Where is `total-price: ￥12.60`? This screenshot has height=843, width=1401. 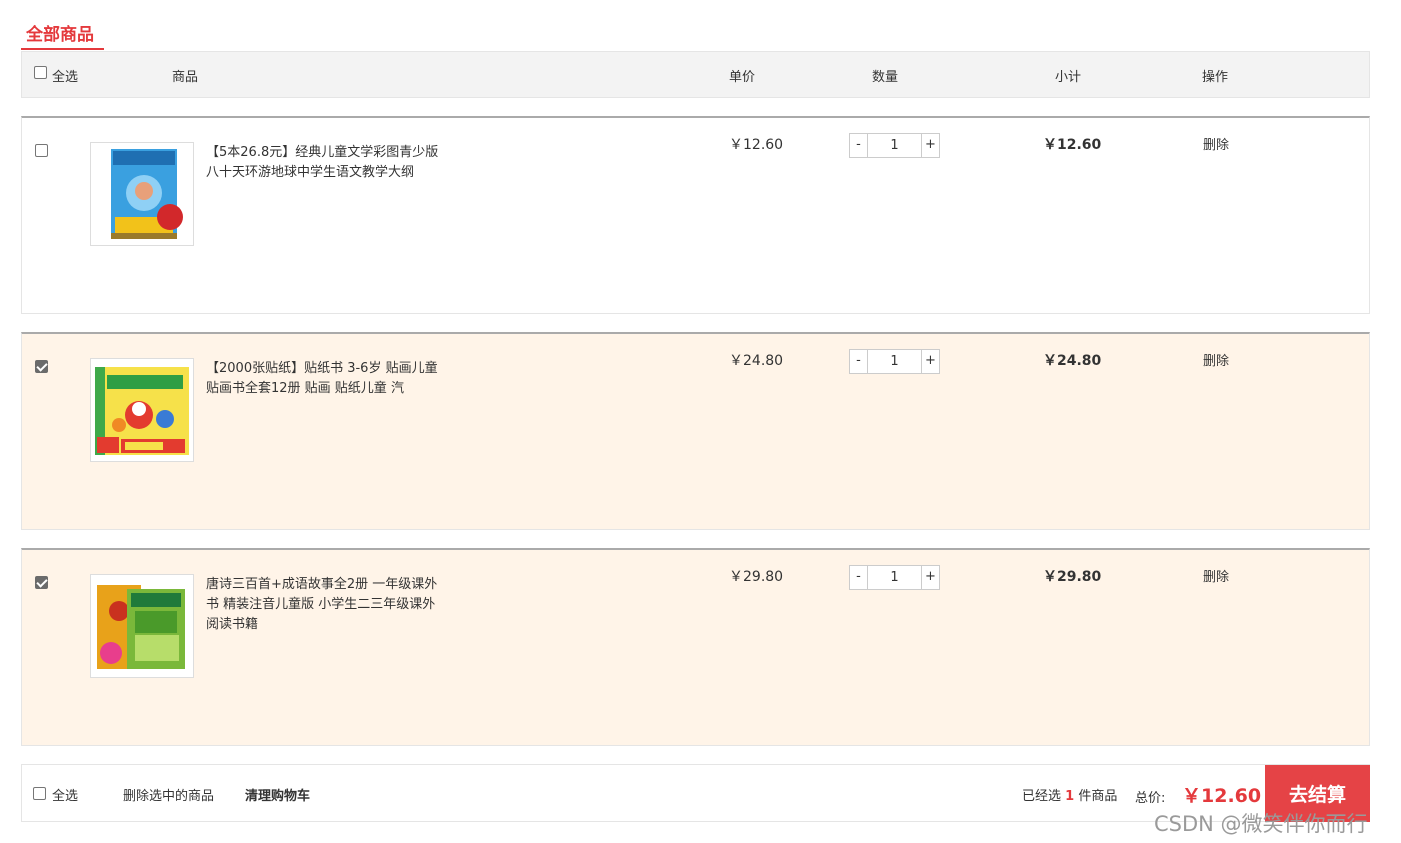 total-price: ￥12.60 is located at coordinates (1222, 796).